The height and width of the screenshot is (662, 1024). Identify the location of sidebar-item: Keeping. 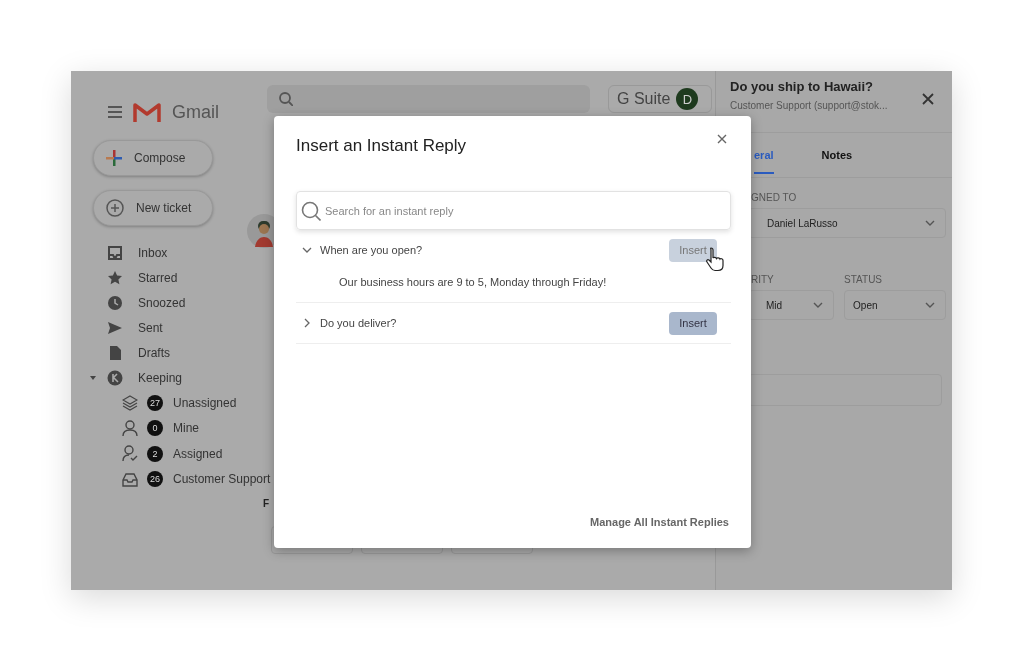
(182, 377).